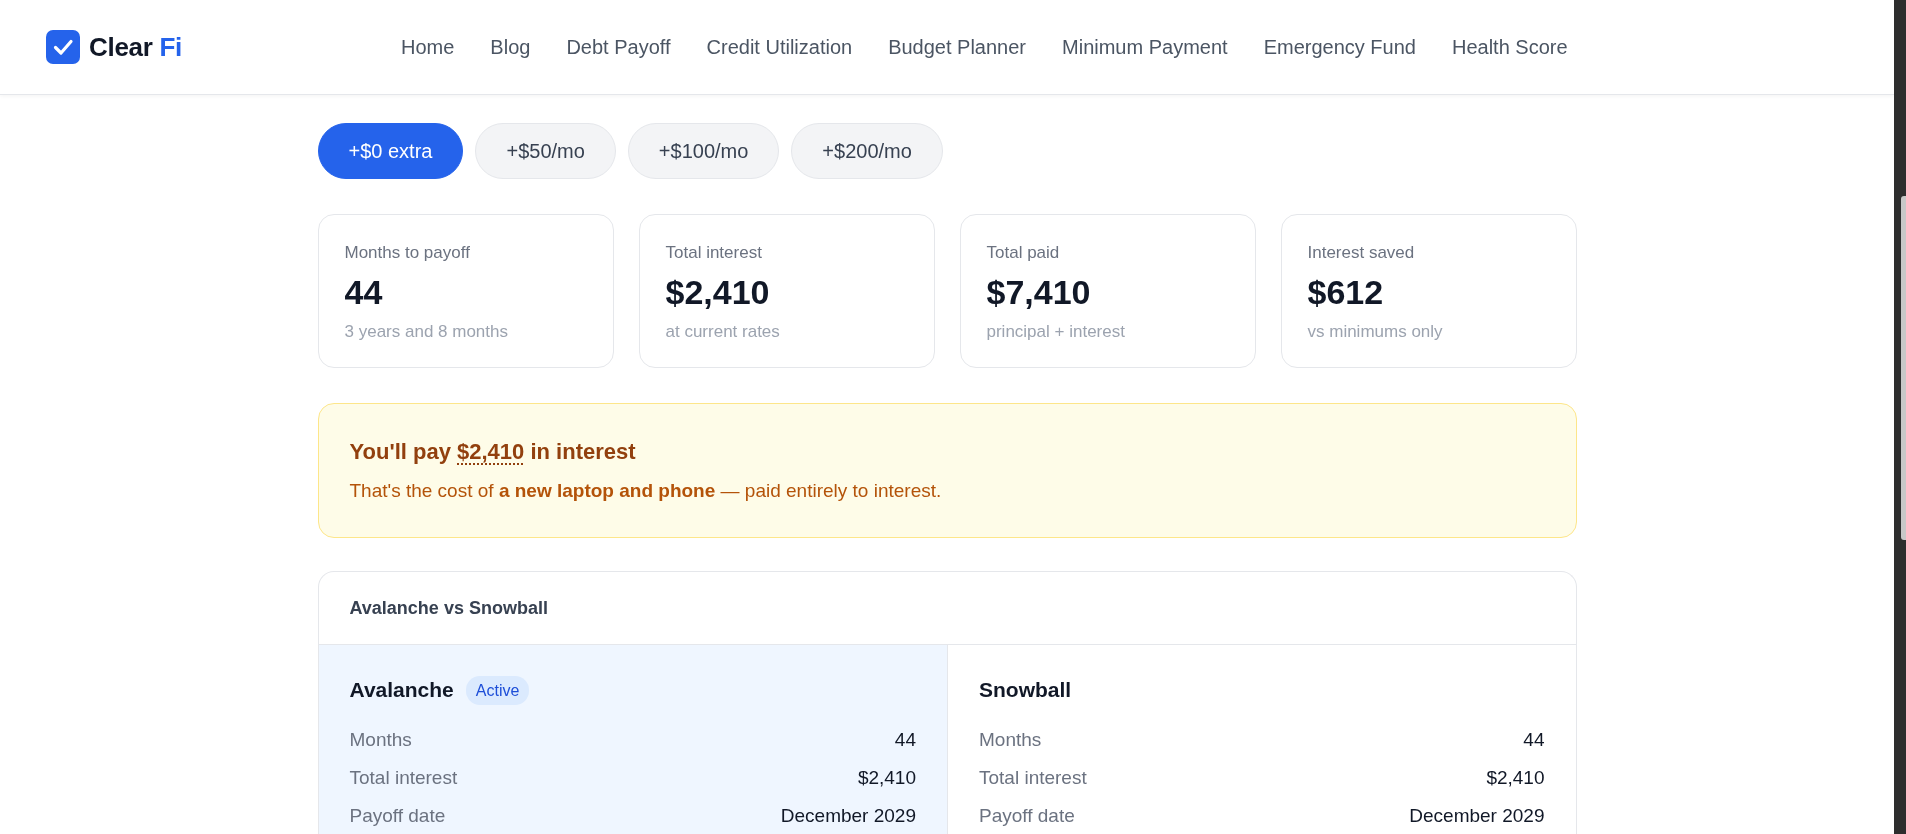 The height and width of the screenshot is (834, 1906). I want to click on comparison-title: Avalanche vs Snowball, so click(448, 608).